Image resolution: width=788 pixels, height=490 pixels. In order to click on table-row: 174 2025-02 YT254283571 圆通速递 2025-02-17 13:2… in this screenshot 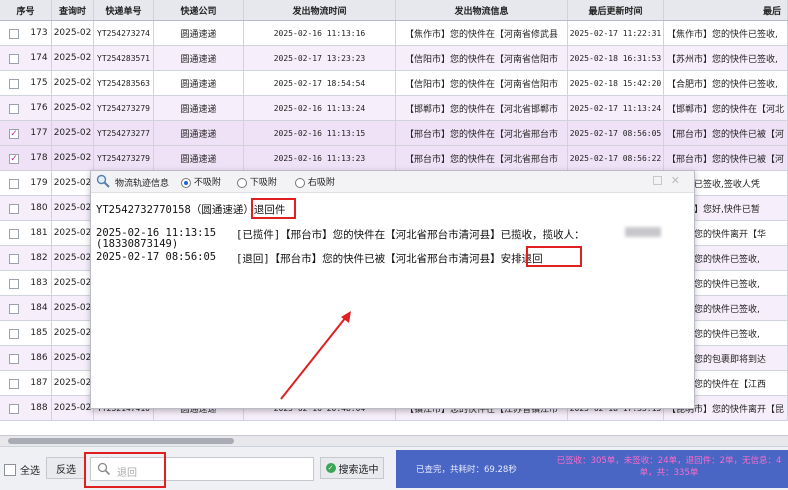, I will do `click(394, 58)`.